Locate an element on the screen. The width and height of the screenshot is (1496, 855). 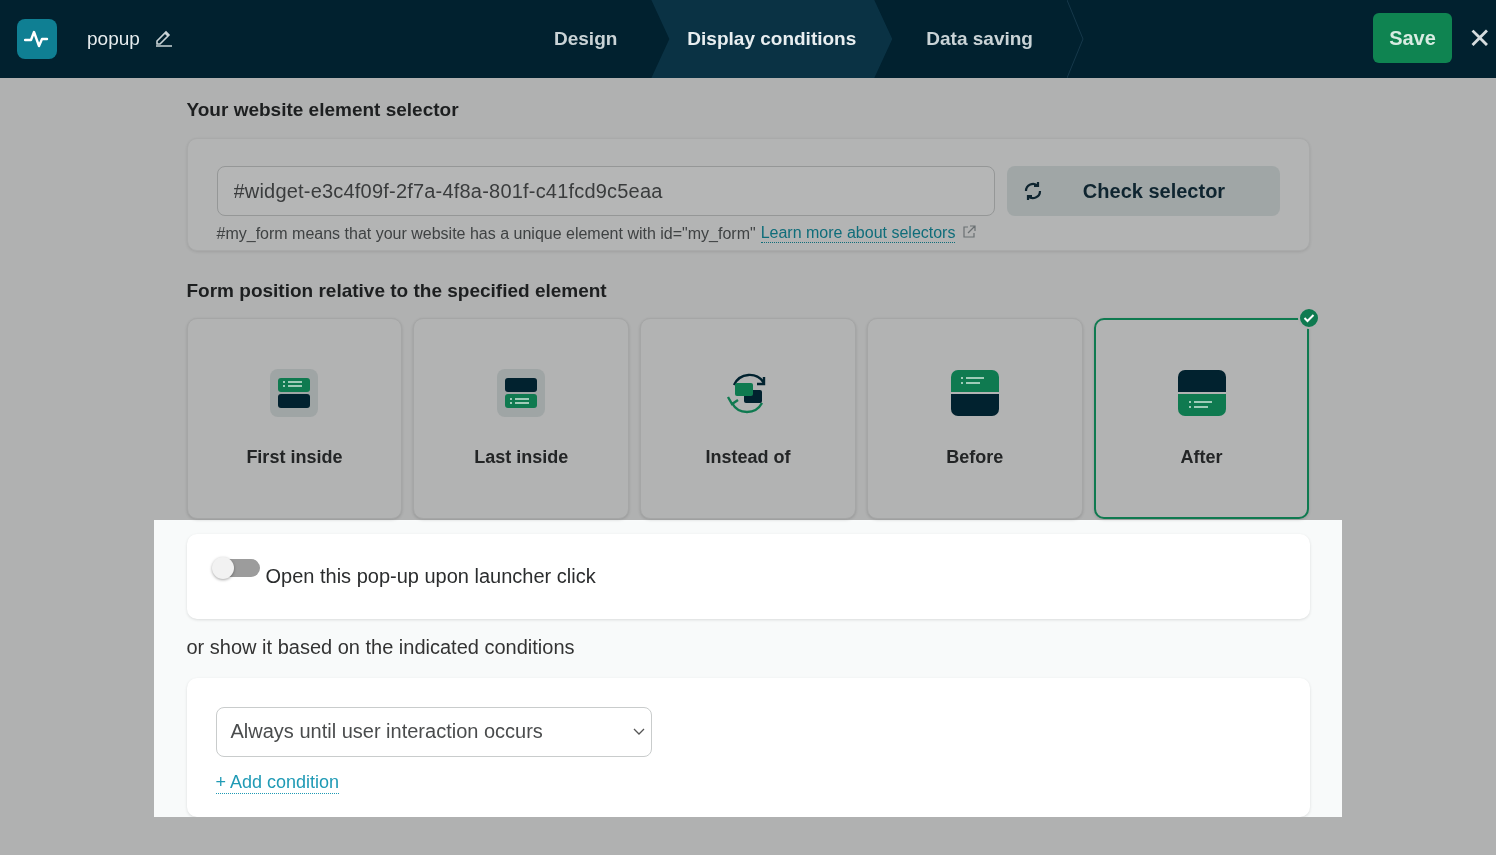
before-layout-icon is located at coordinates (974, 393).